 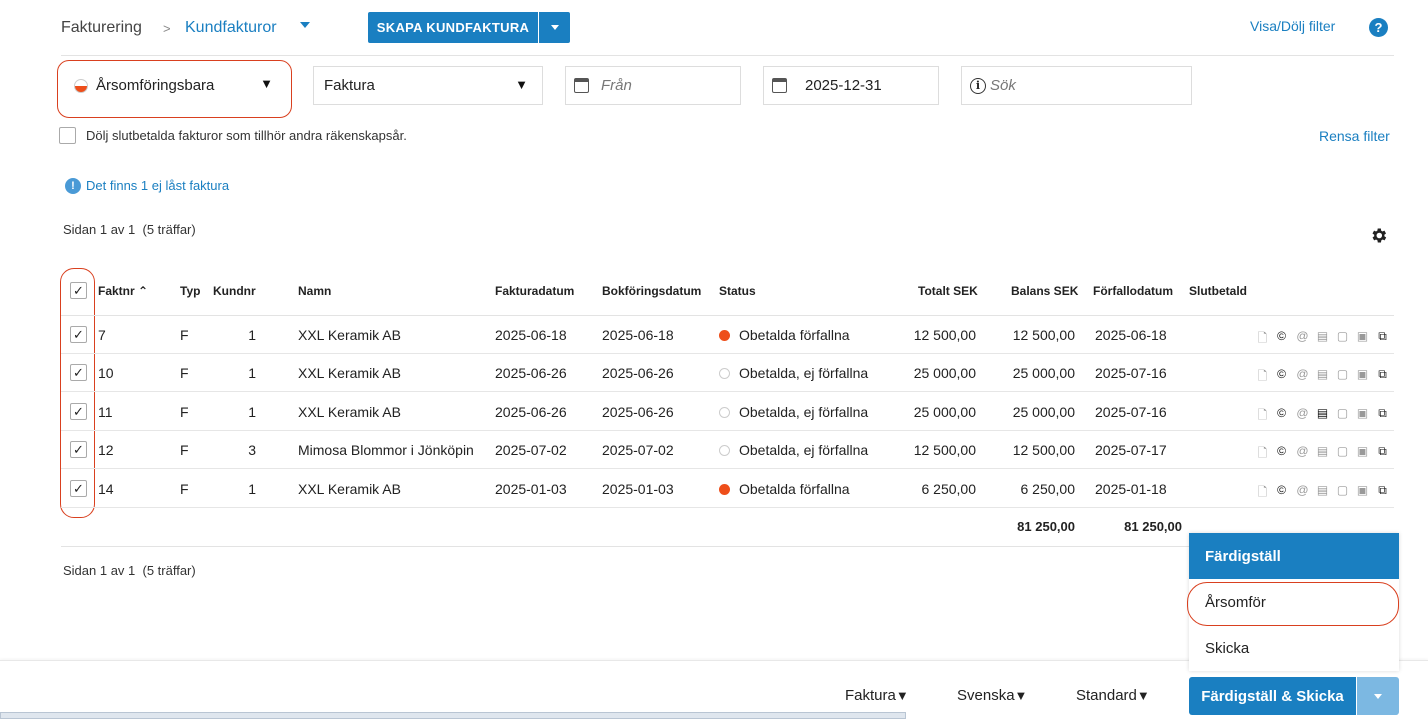 What do you see at coordinates (1076, 85) in the screenshot?
I see `search-input: i Sök` at bounding box center [1076, 85].